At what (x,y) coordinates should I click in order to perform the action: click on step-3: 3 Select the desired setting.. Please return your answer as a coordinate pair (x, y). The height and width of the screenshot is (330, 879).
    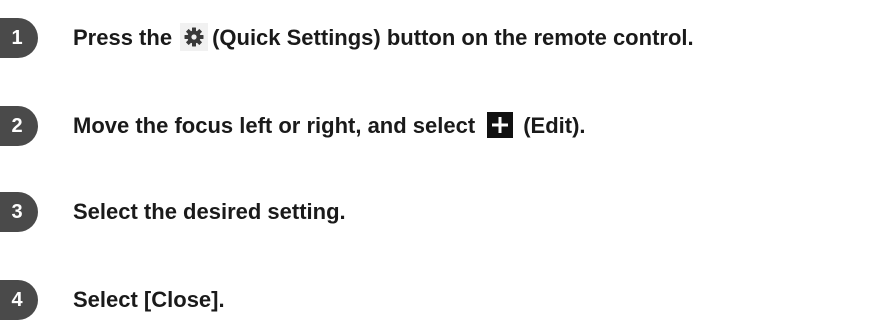
    Looking at the image, I should click on (439, 212).